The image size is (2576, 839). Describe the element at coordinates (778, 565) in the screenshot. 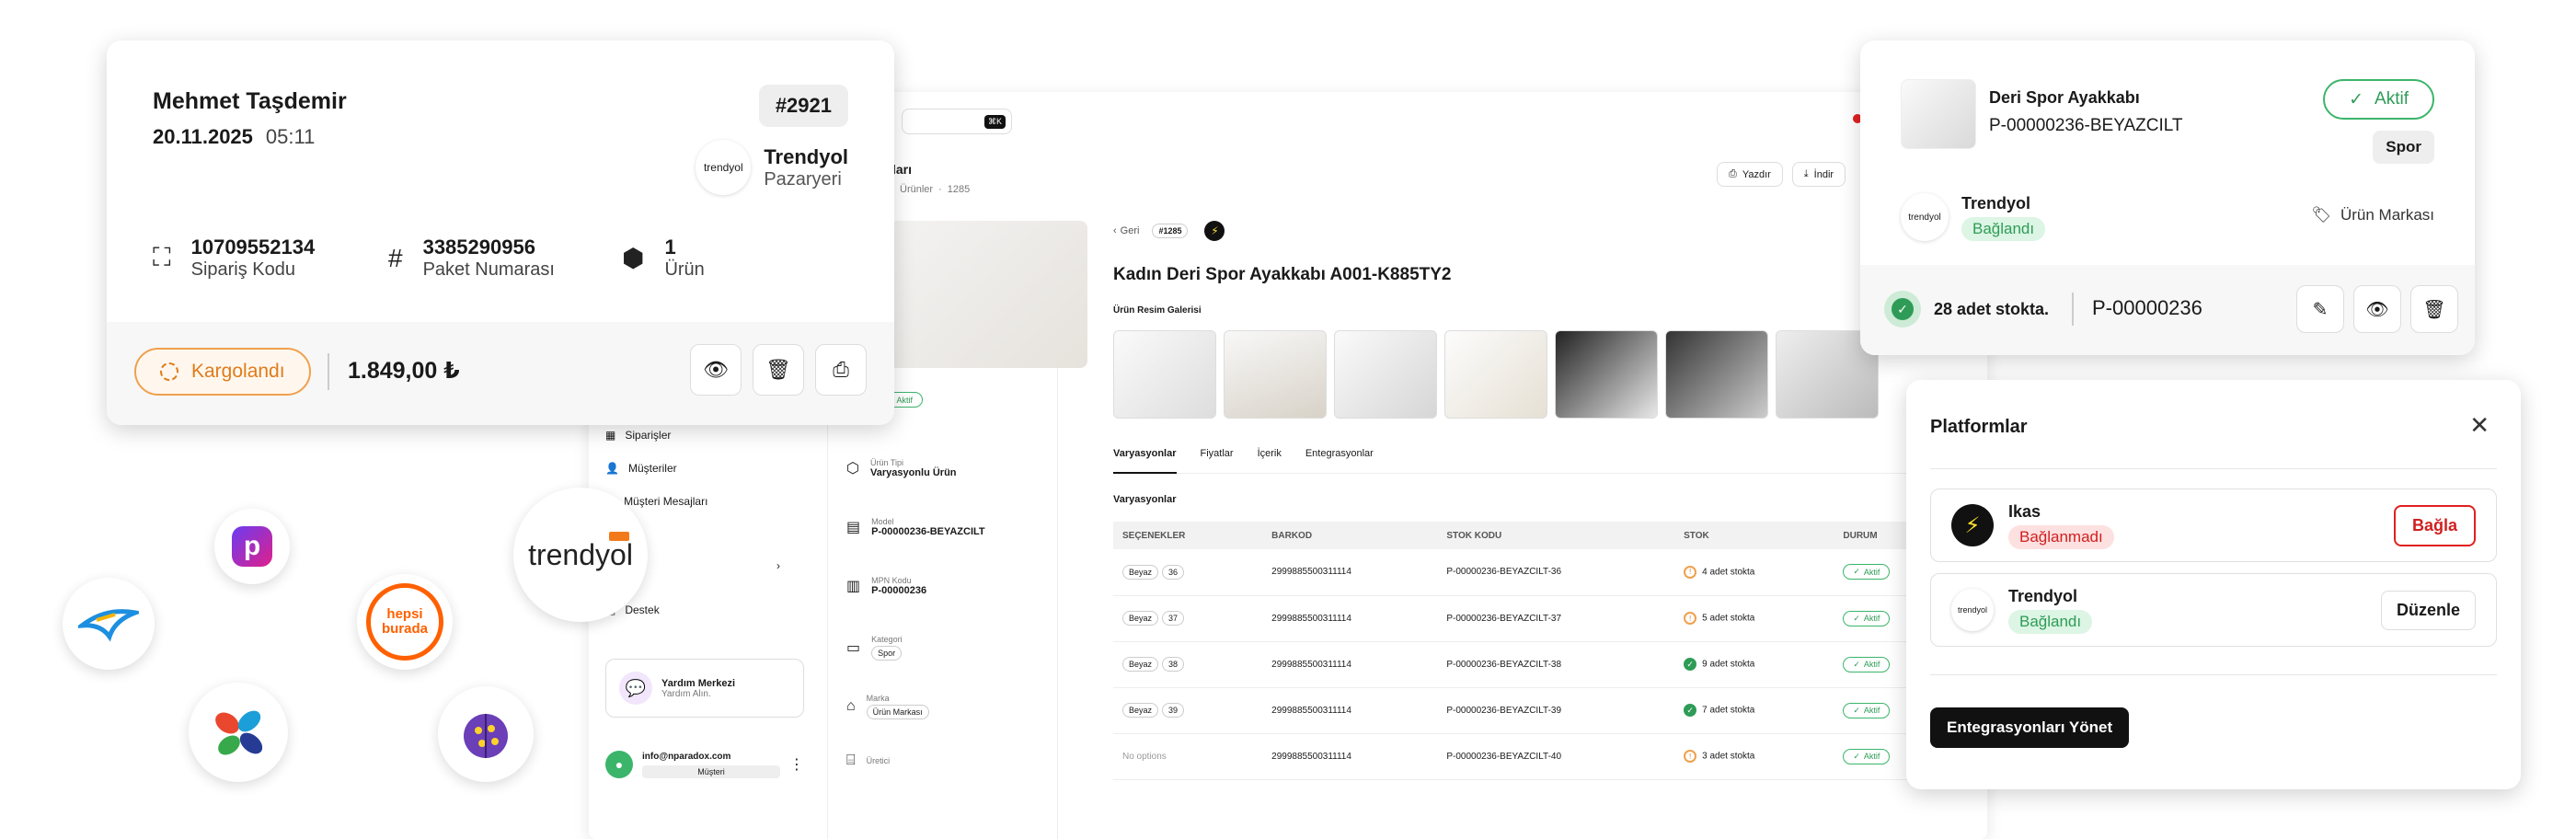

I see `chevron-right-icon: ›` at that location.